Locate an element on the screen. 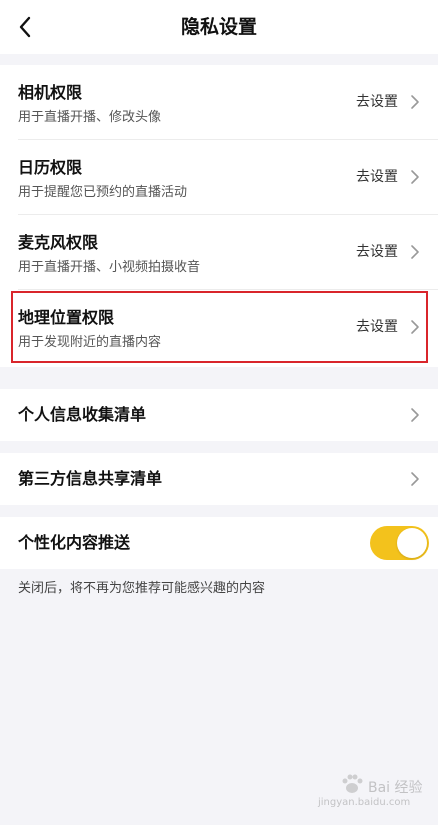 The image size is (438, 825). watermark: Bai 经验 jingyan.baidu.com is located at coordinates (370, 793).